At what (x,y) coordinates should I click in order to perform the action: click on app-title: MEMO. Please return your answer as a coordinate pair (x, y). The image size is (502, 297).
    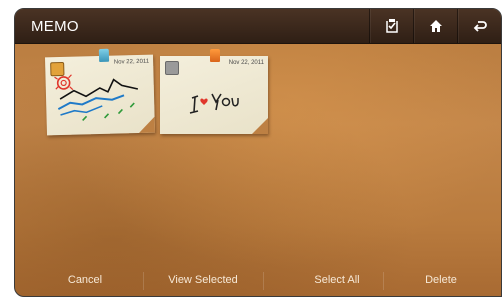
    Looking at the image, I should click on (55, 26).